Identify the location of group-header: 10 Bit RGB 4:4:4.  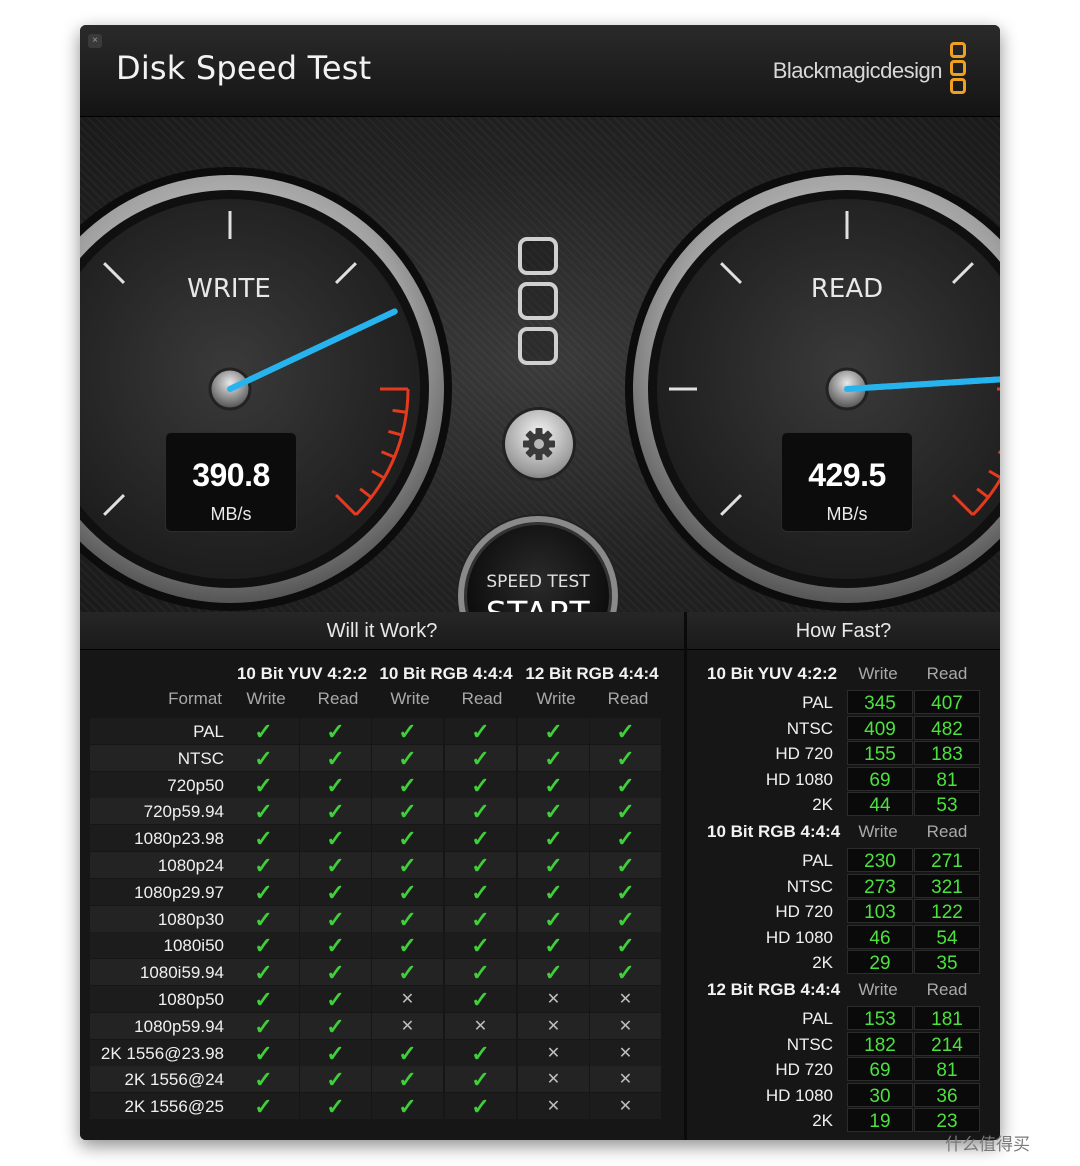
(774, 831).